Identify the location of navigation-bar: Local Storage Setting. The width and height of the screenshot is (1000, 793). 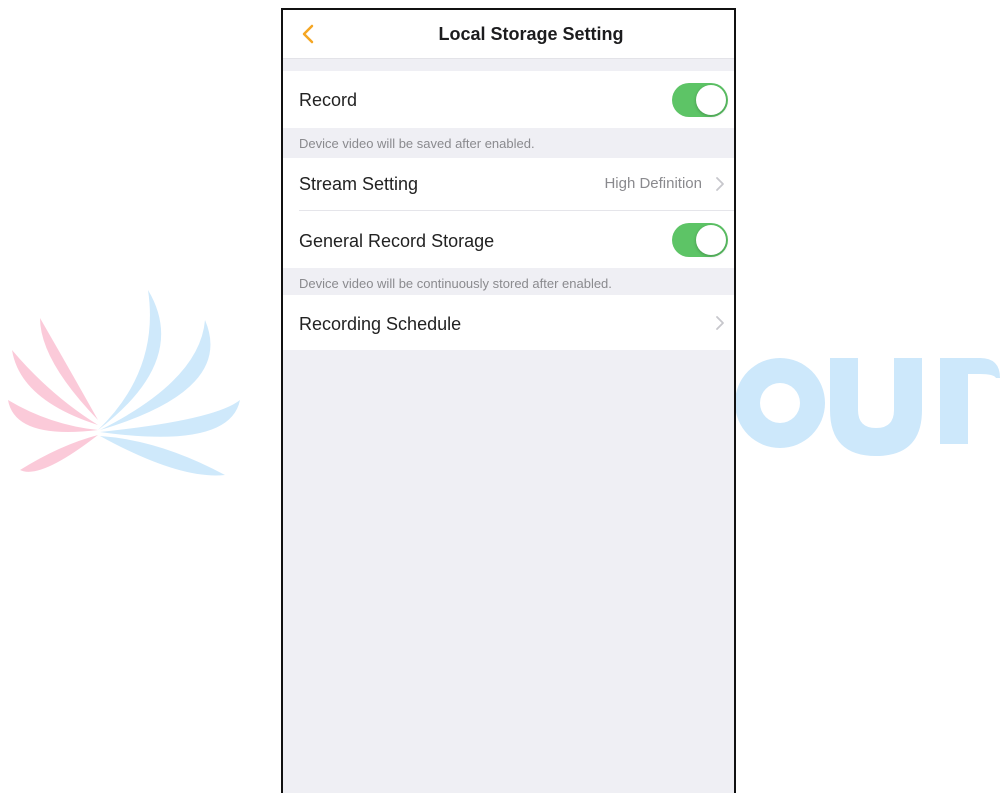
(508, 34).